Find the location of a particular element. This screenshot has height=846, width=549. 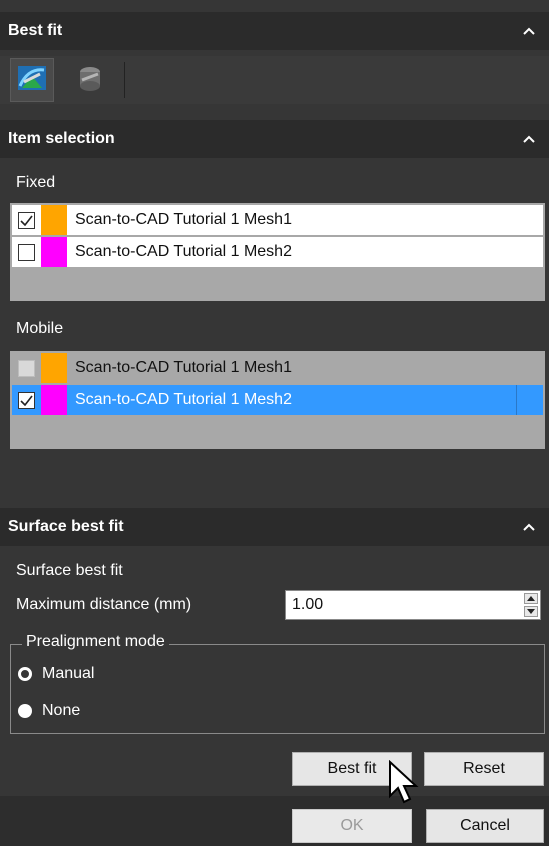

feature-best-fit-tool-button is located at coordinates (90, 80).